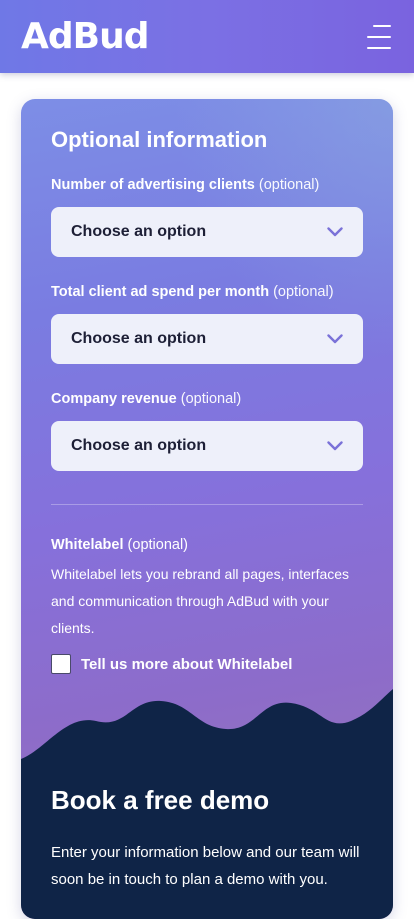  Describe the element at coordinates (207, 504) in the screenshot. I see `section-divider` at that location.